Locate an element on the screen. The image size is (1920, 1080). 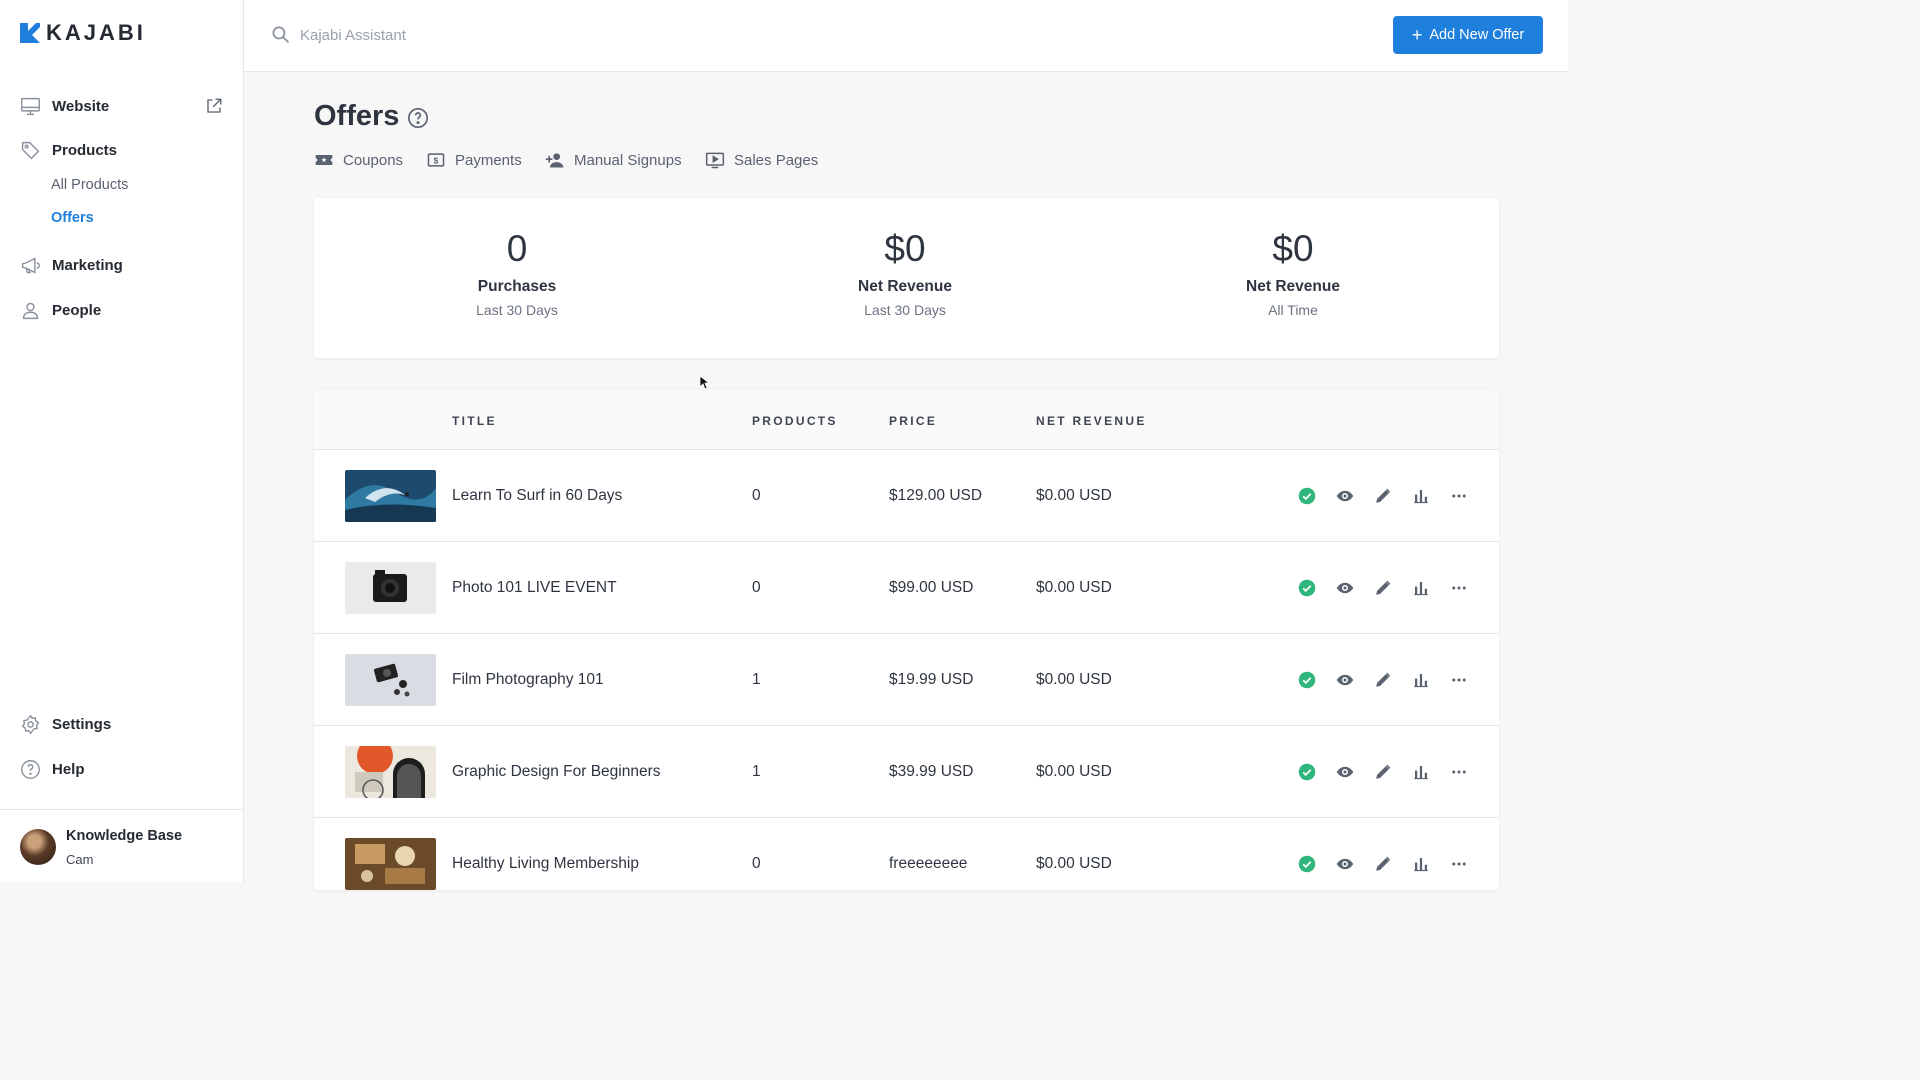
stat-purchases: 0 Purchases Last 30 Days is located at coordinates (517, 258).